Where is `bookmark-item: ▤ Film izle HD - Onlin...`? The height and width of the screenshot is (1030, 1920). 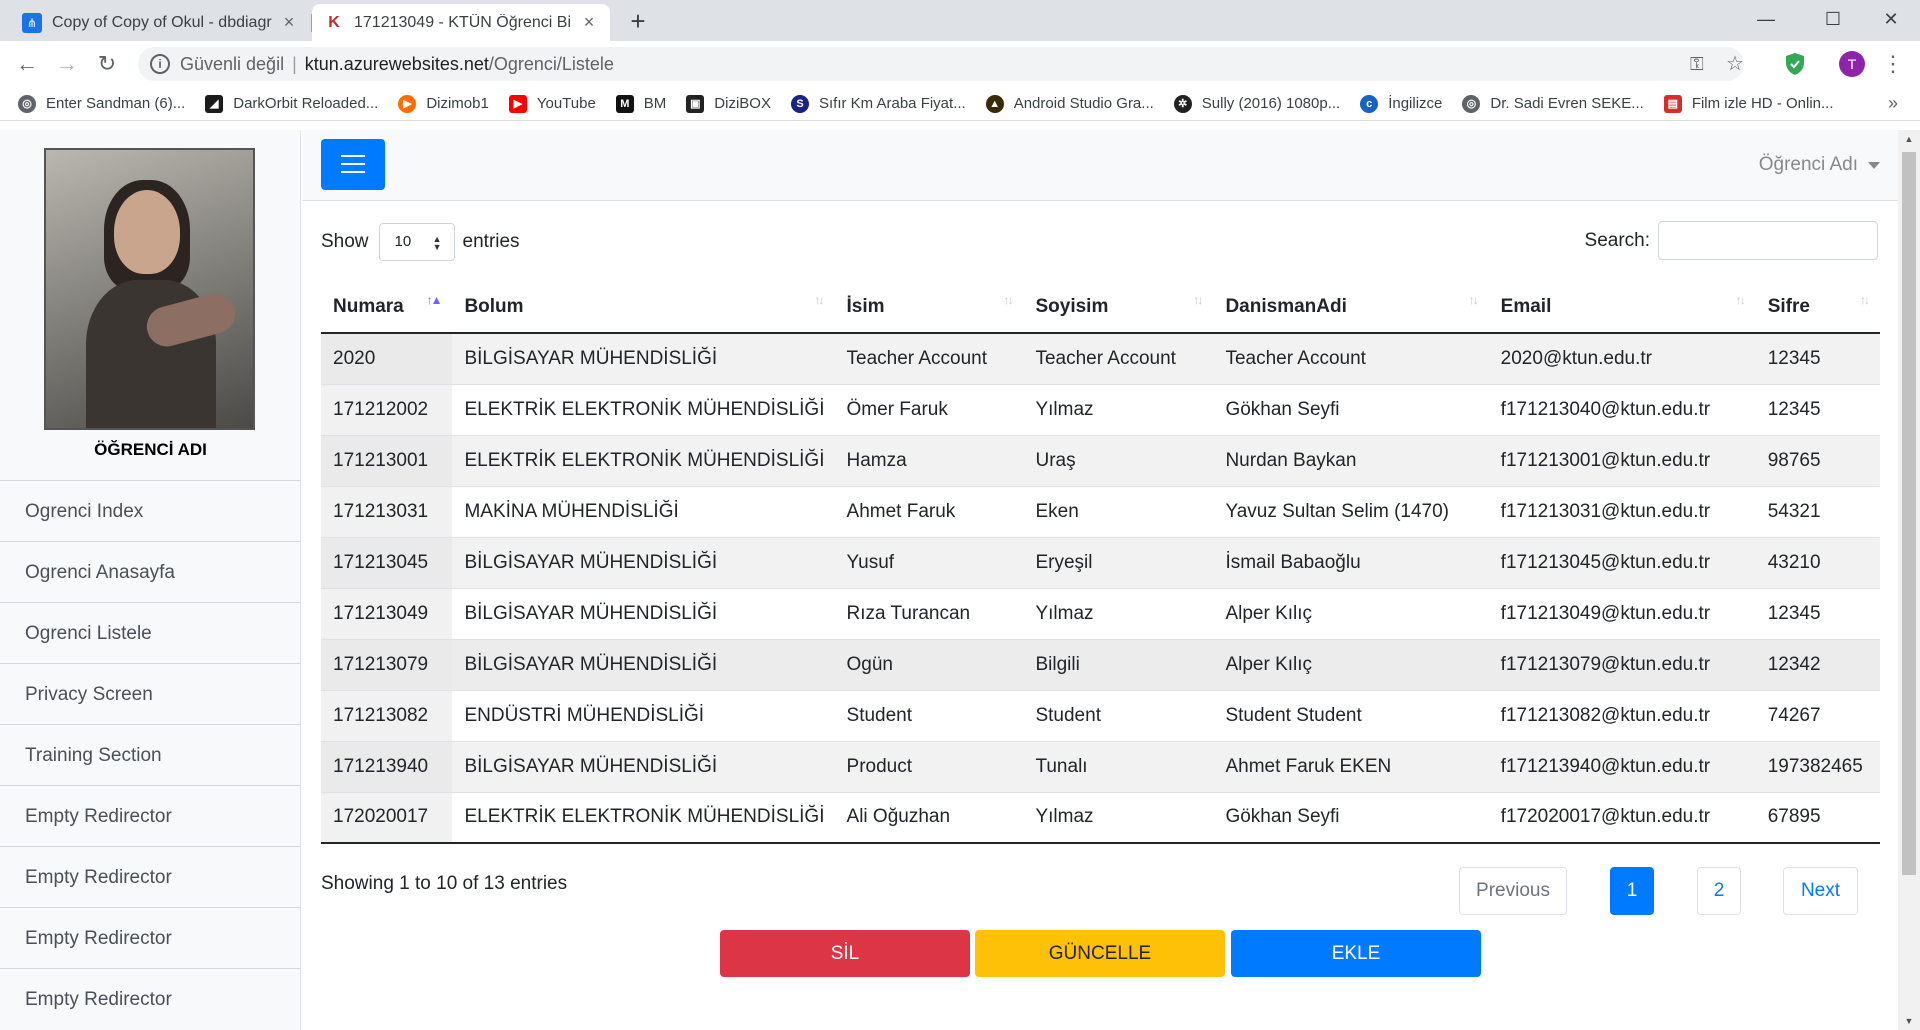 bookmark-item: ▤ Film izle HD - Onlin... is located at coordinates (1748, 103).